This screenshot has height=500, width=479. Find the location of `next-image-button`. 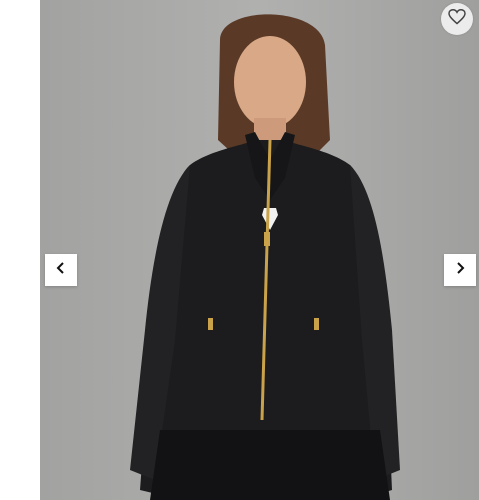

next-image-button is located at coordinates (460, 270).